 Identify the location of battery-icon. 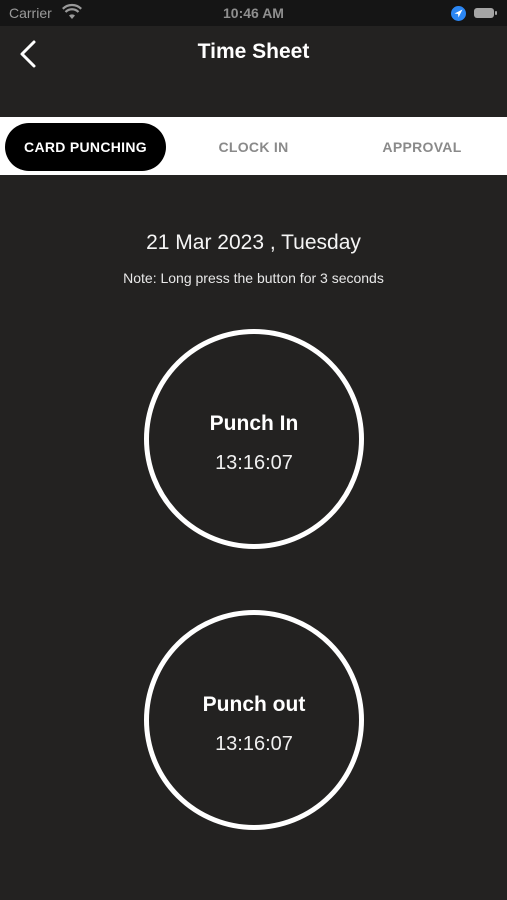
(485, 13).